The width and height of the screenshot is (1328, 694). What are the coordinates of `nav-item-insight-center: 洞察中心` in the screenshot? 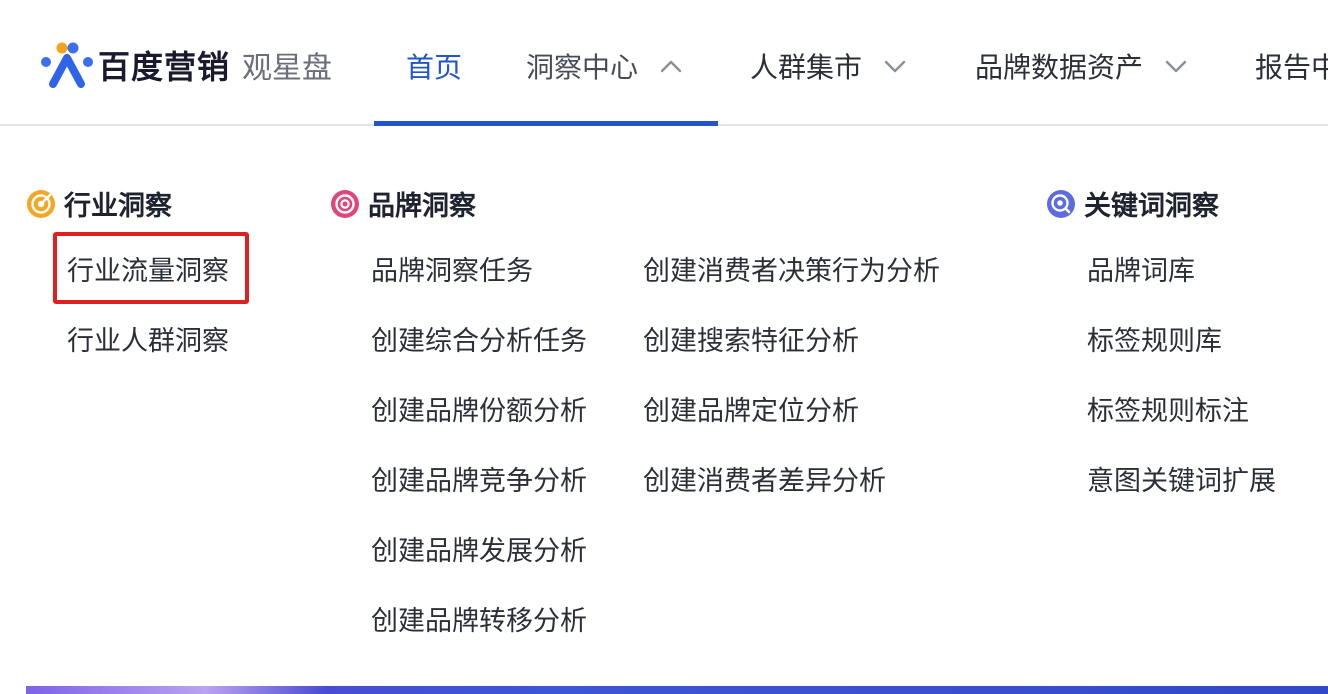 It's located at (604, 66).